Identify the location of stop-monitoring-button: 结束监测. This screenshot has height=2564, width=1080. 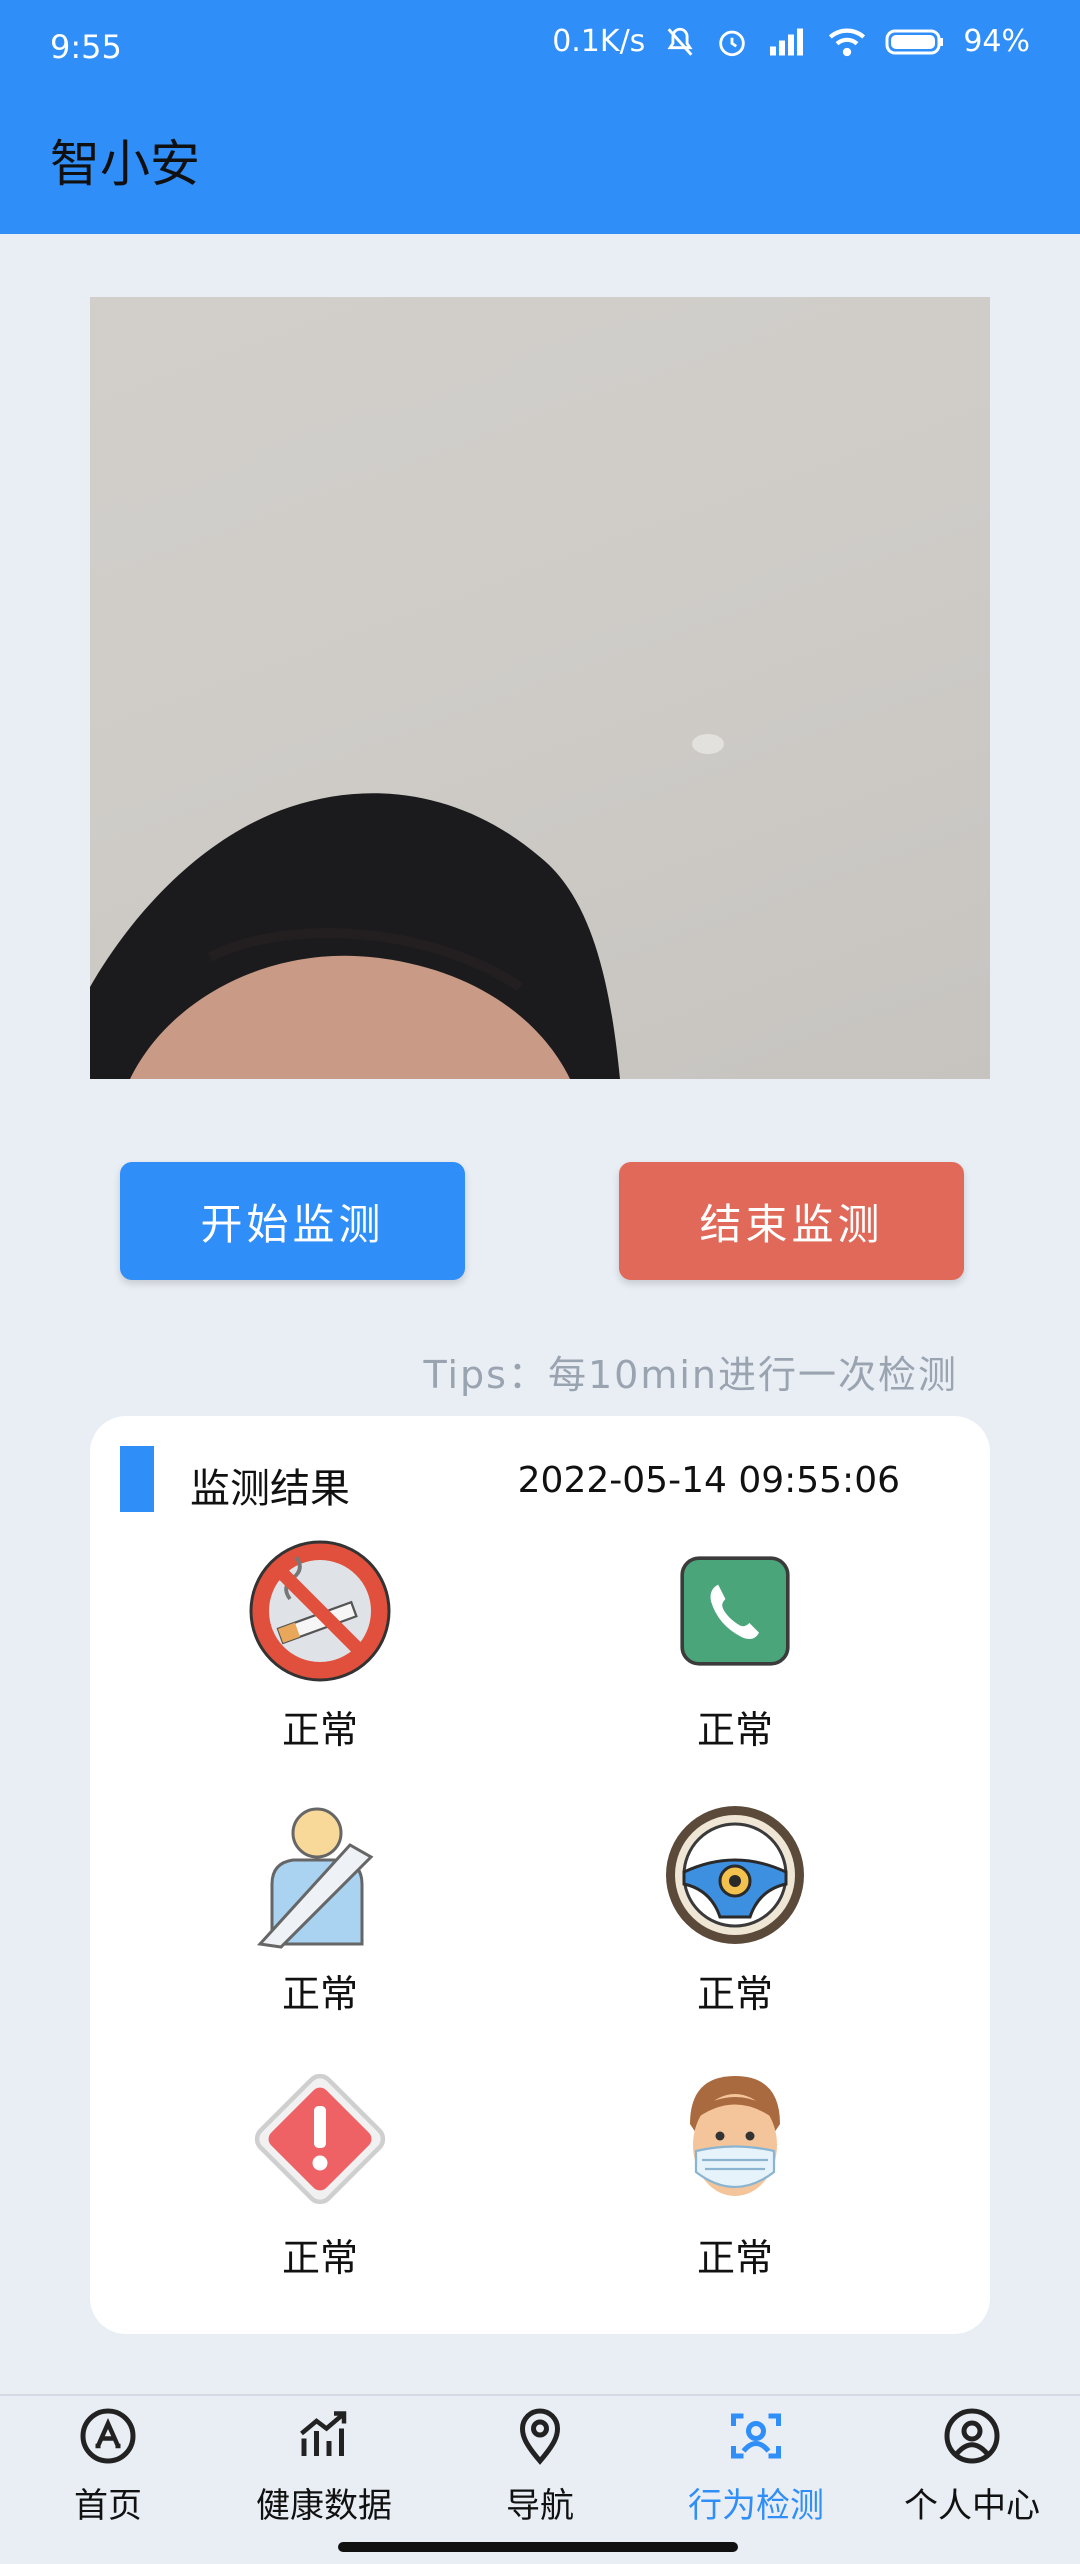
(791, 1221).